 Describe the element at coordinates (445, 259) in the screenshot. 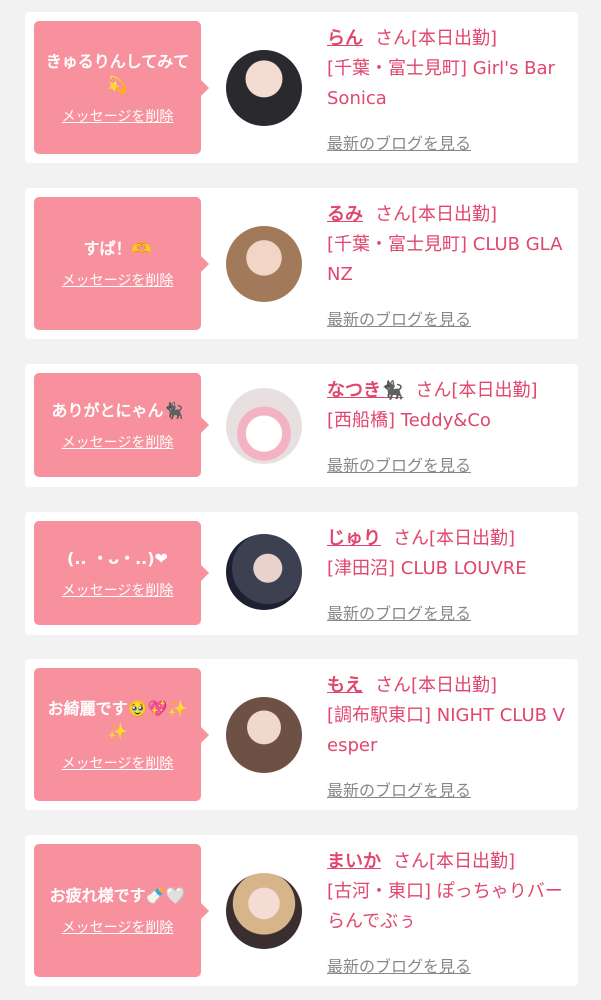

I see `shop-info: [千葉・富士見町] CLUB GLANZ` at that location.